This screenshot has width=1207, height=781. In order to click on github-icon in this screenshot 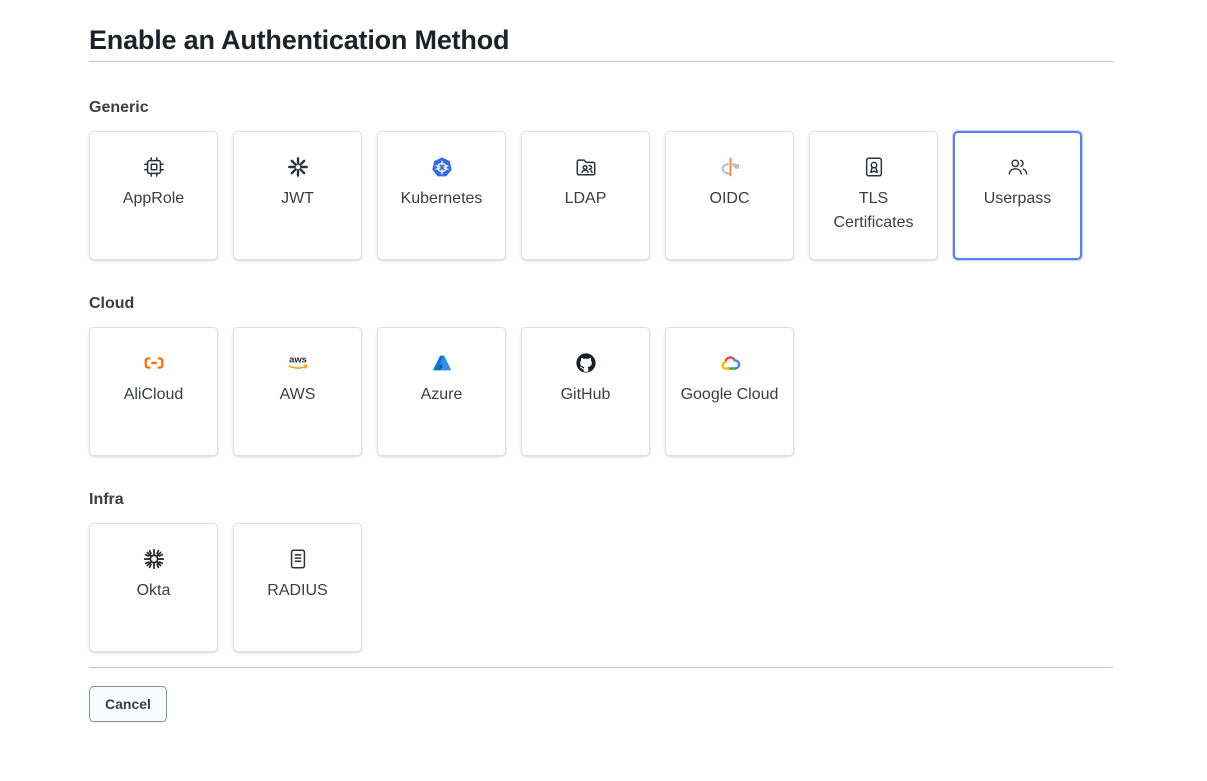, I will do `click(586, 363)`.